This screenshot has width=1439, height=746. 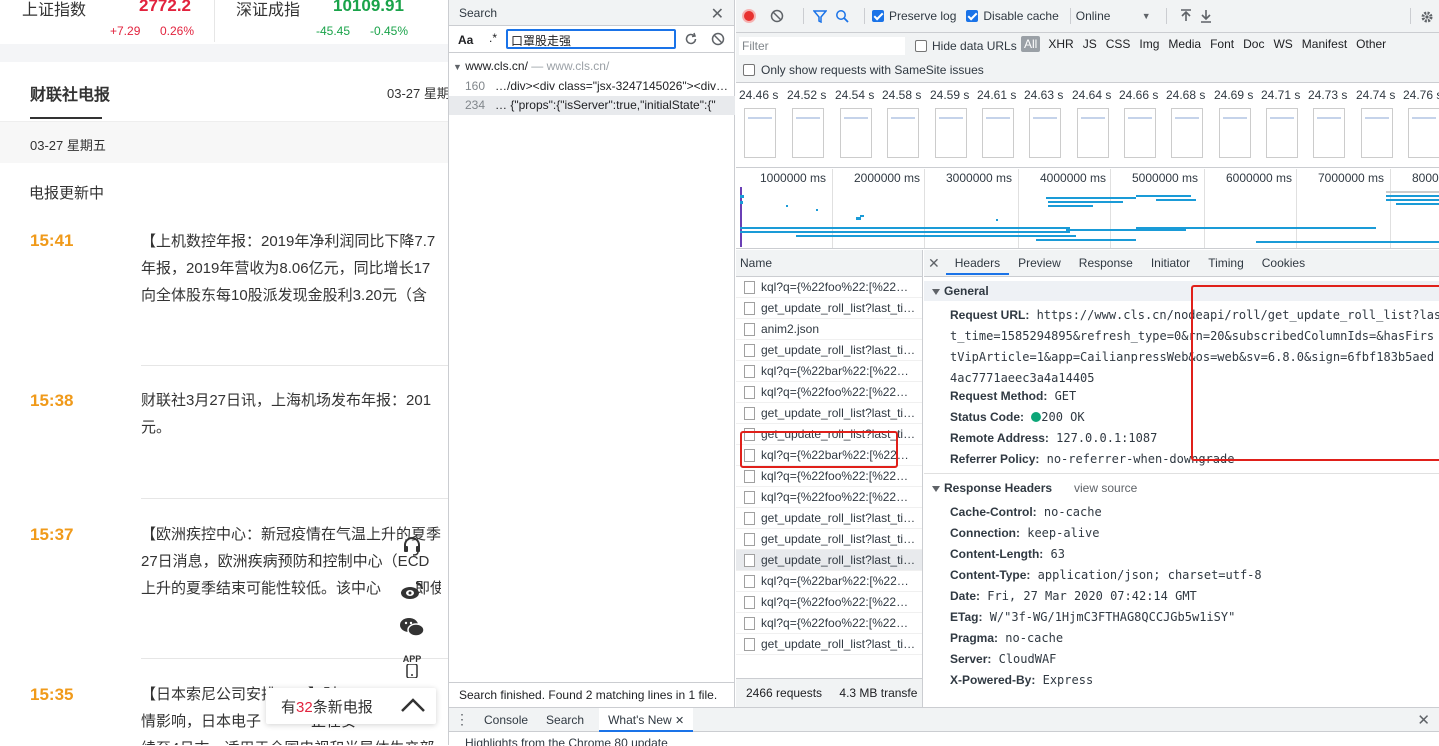 What do you see at coordinates (1106, 263) in the screenshot?
I see `tab-response: Response` at bounding box center [1106, 263].